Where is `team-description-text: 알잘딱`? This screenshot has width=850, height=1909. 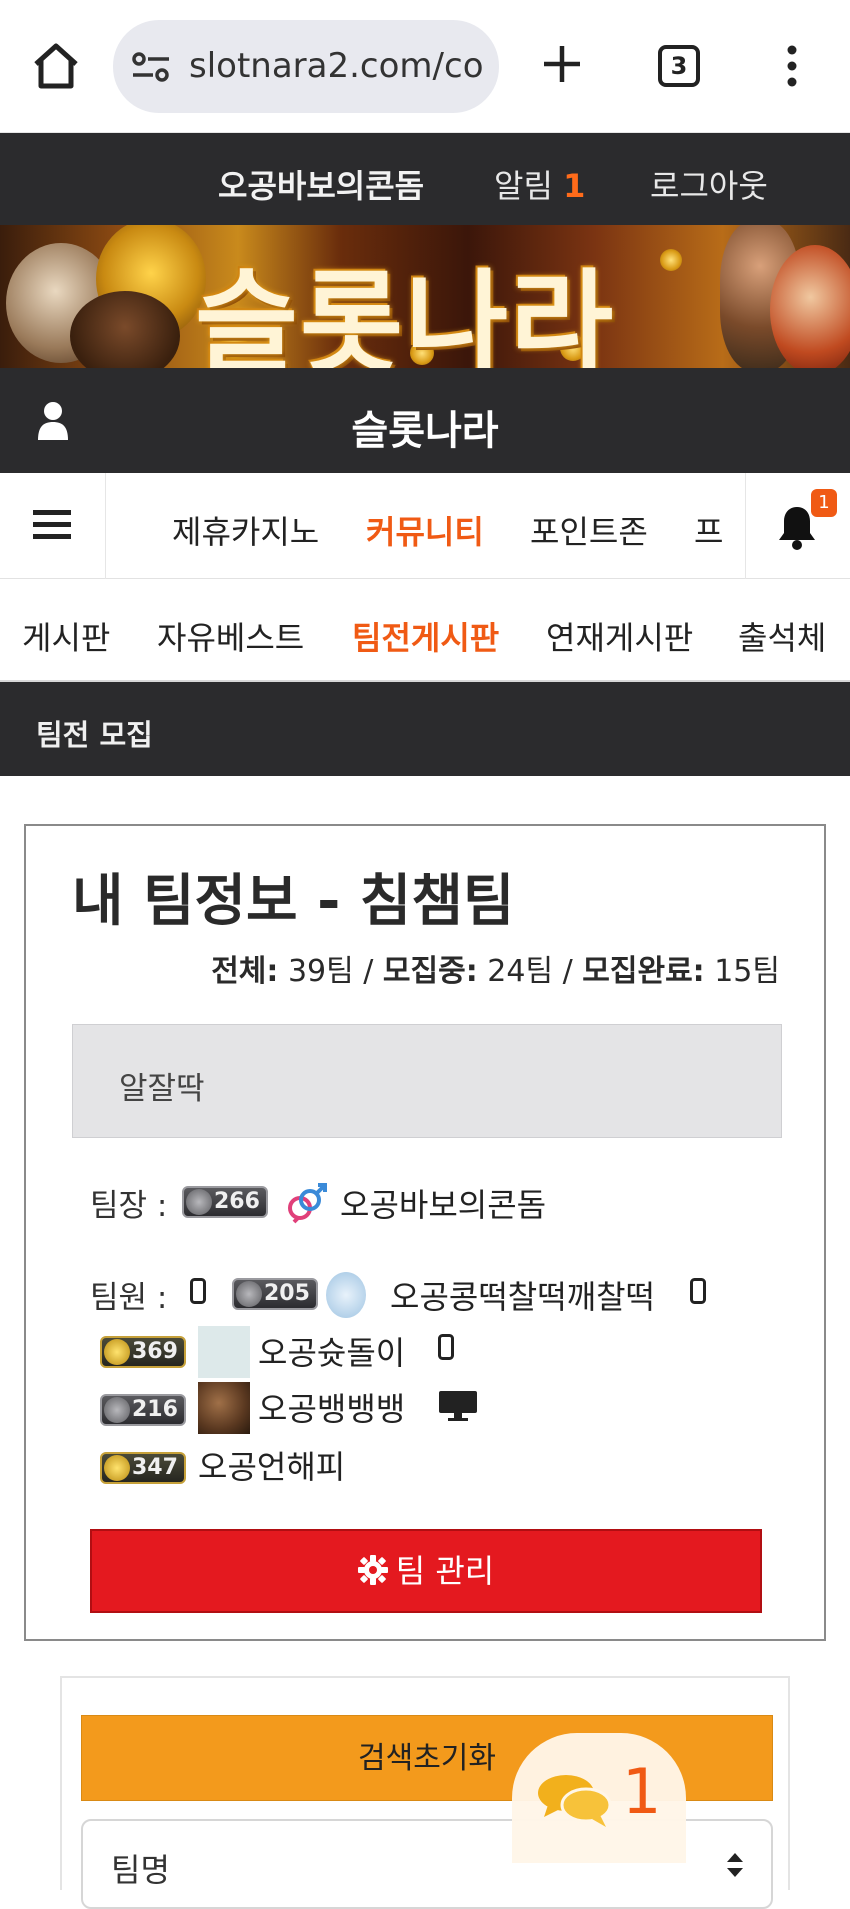
team-description-text: 알잘딱 is located at coordinates (162, 1089).